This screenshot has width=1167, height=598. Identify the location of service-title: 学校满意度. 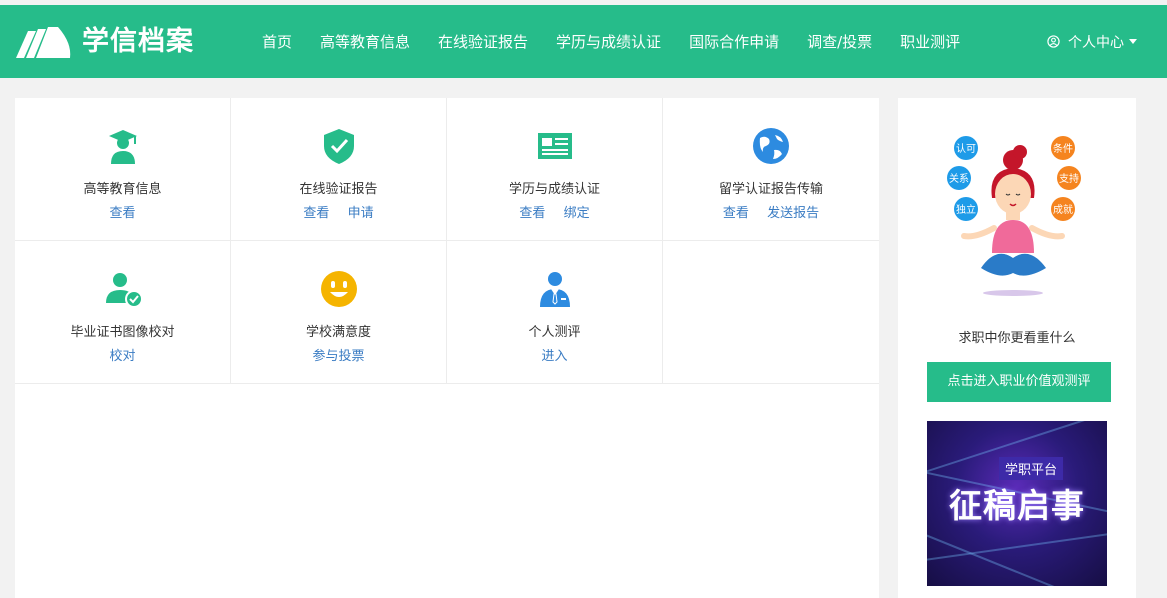
(338, 332).